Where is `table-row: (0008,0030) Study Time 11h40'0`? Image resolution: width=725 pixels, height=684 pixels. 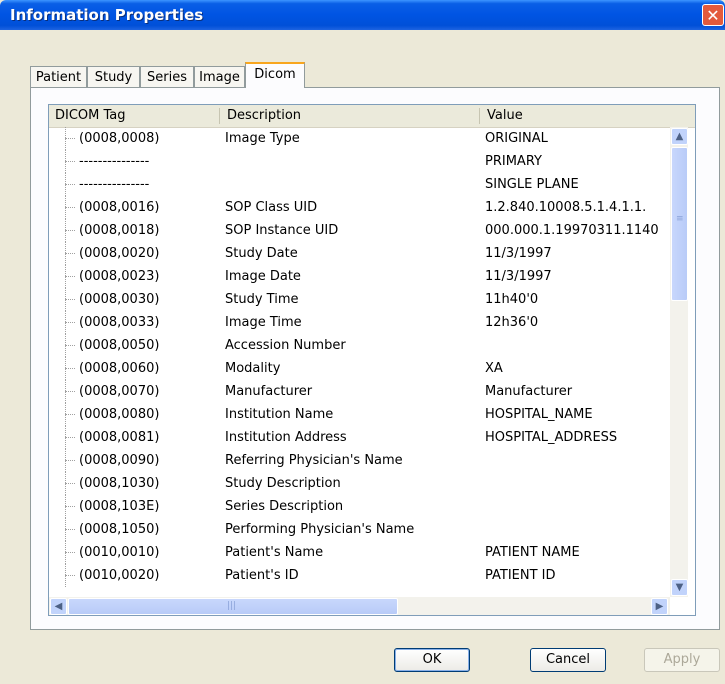 table-row: (0008,0030) Study Time 11h40'0 is located at coordinates (359, 299).